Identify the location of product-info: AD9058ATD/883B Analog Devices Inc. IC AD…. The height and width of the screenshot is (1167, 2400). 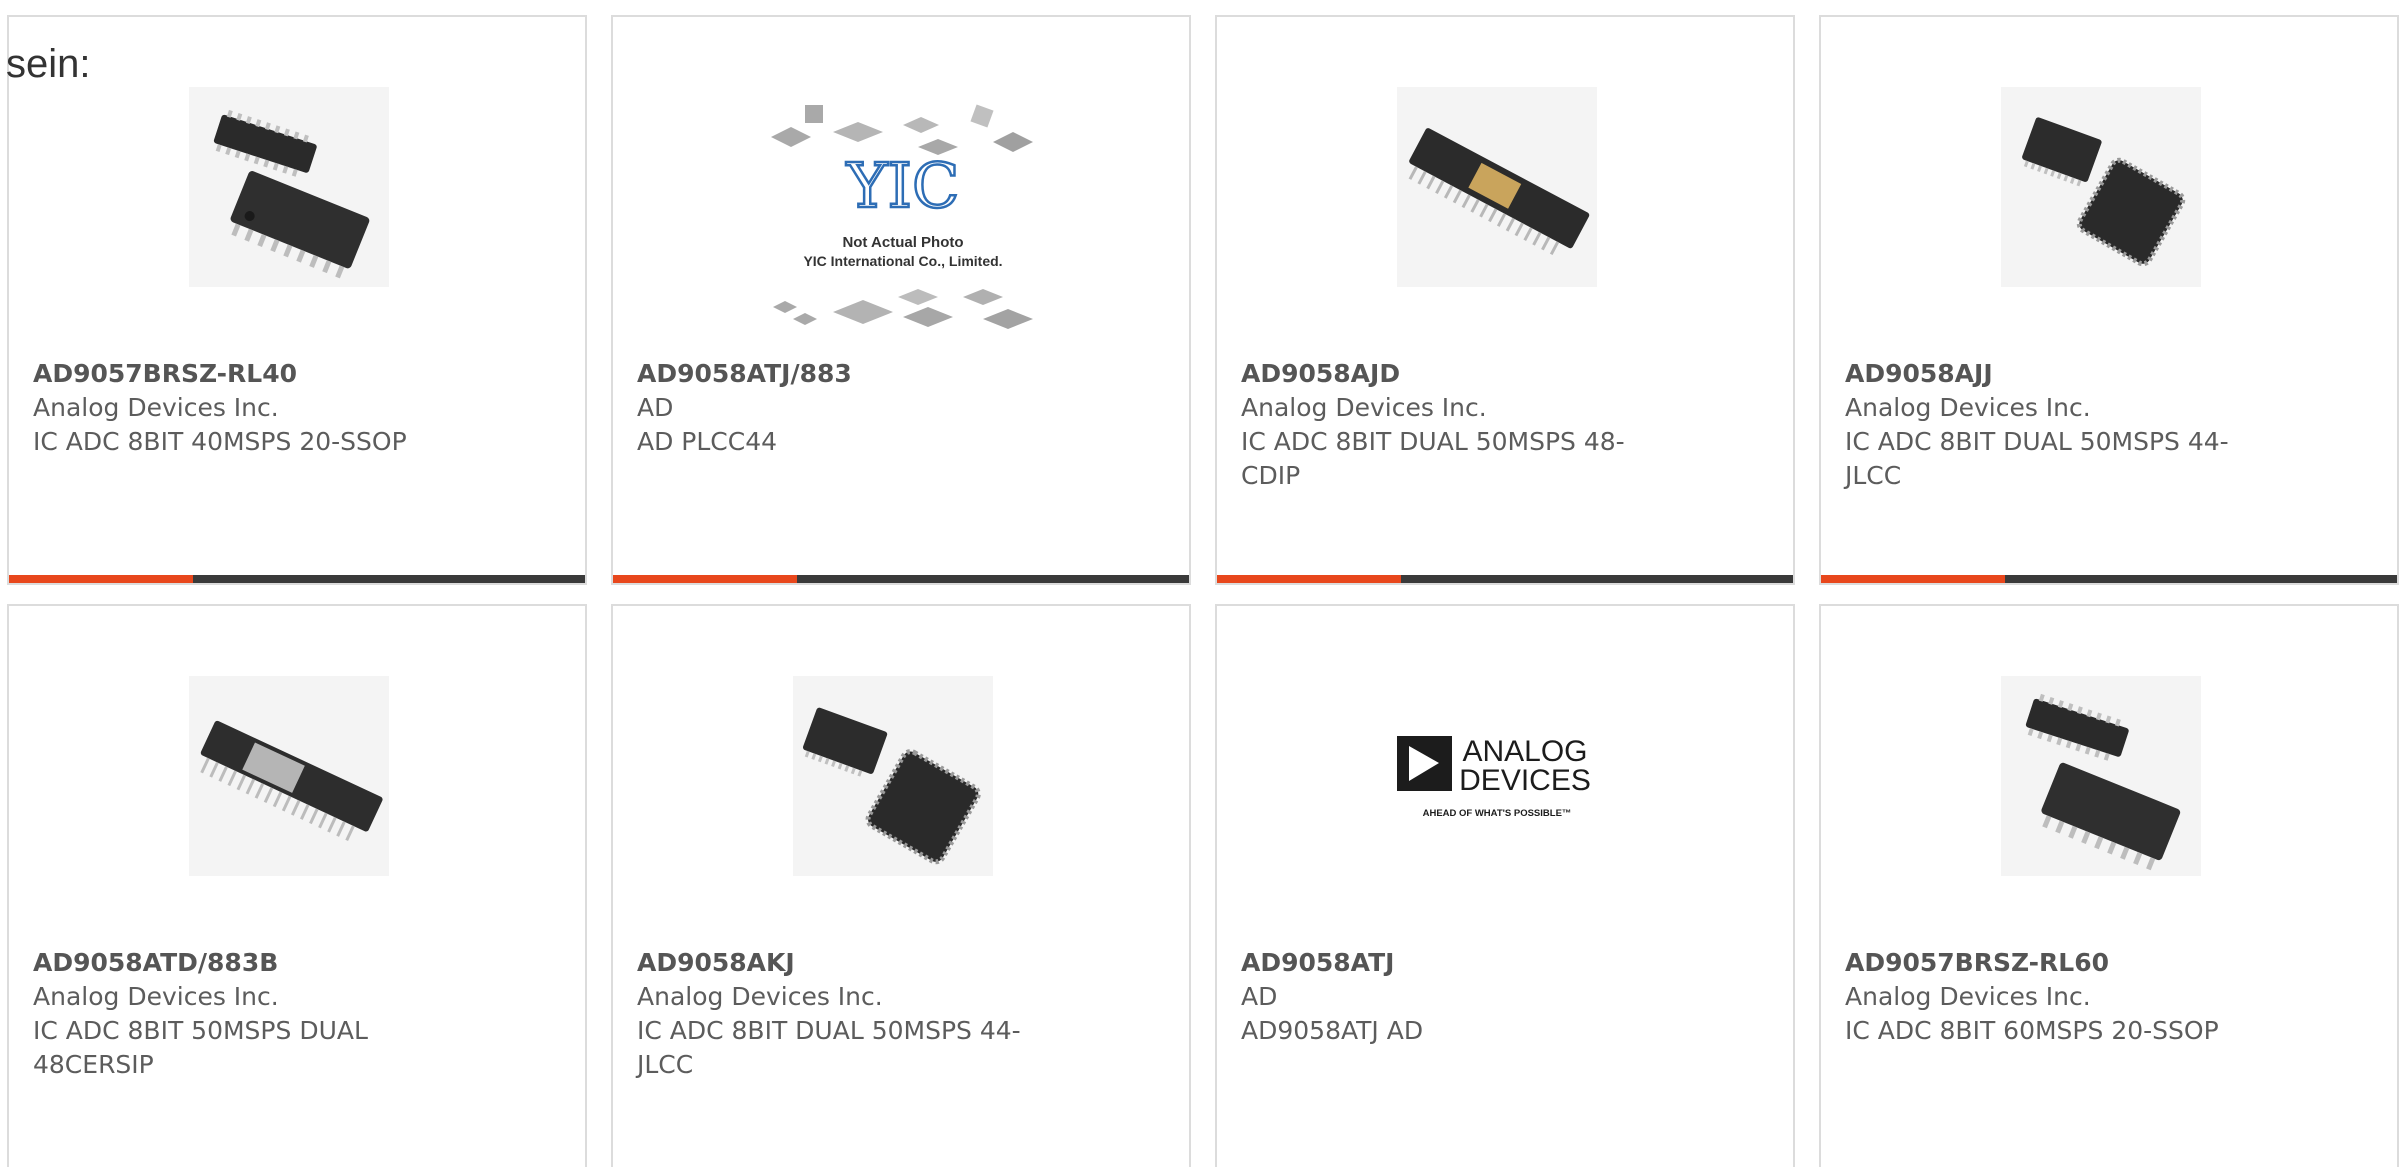
(253, 1014).